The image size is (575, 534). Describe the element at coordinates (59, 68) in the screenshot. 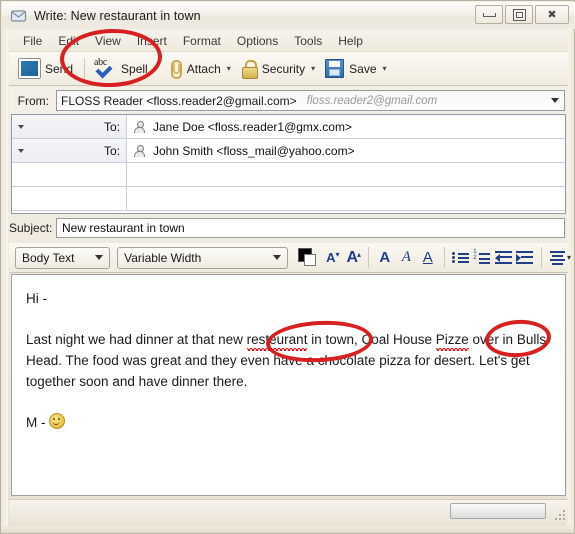

I see `send-button-label: Send` at that location.